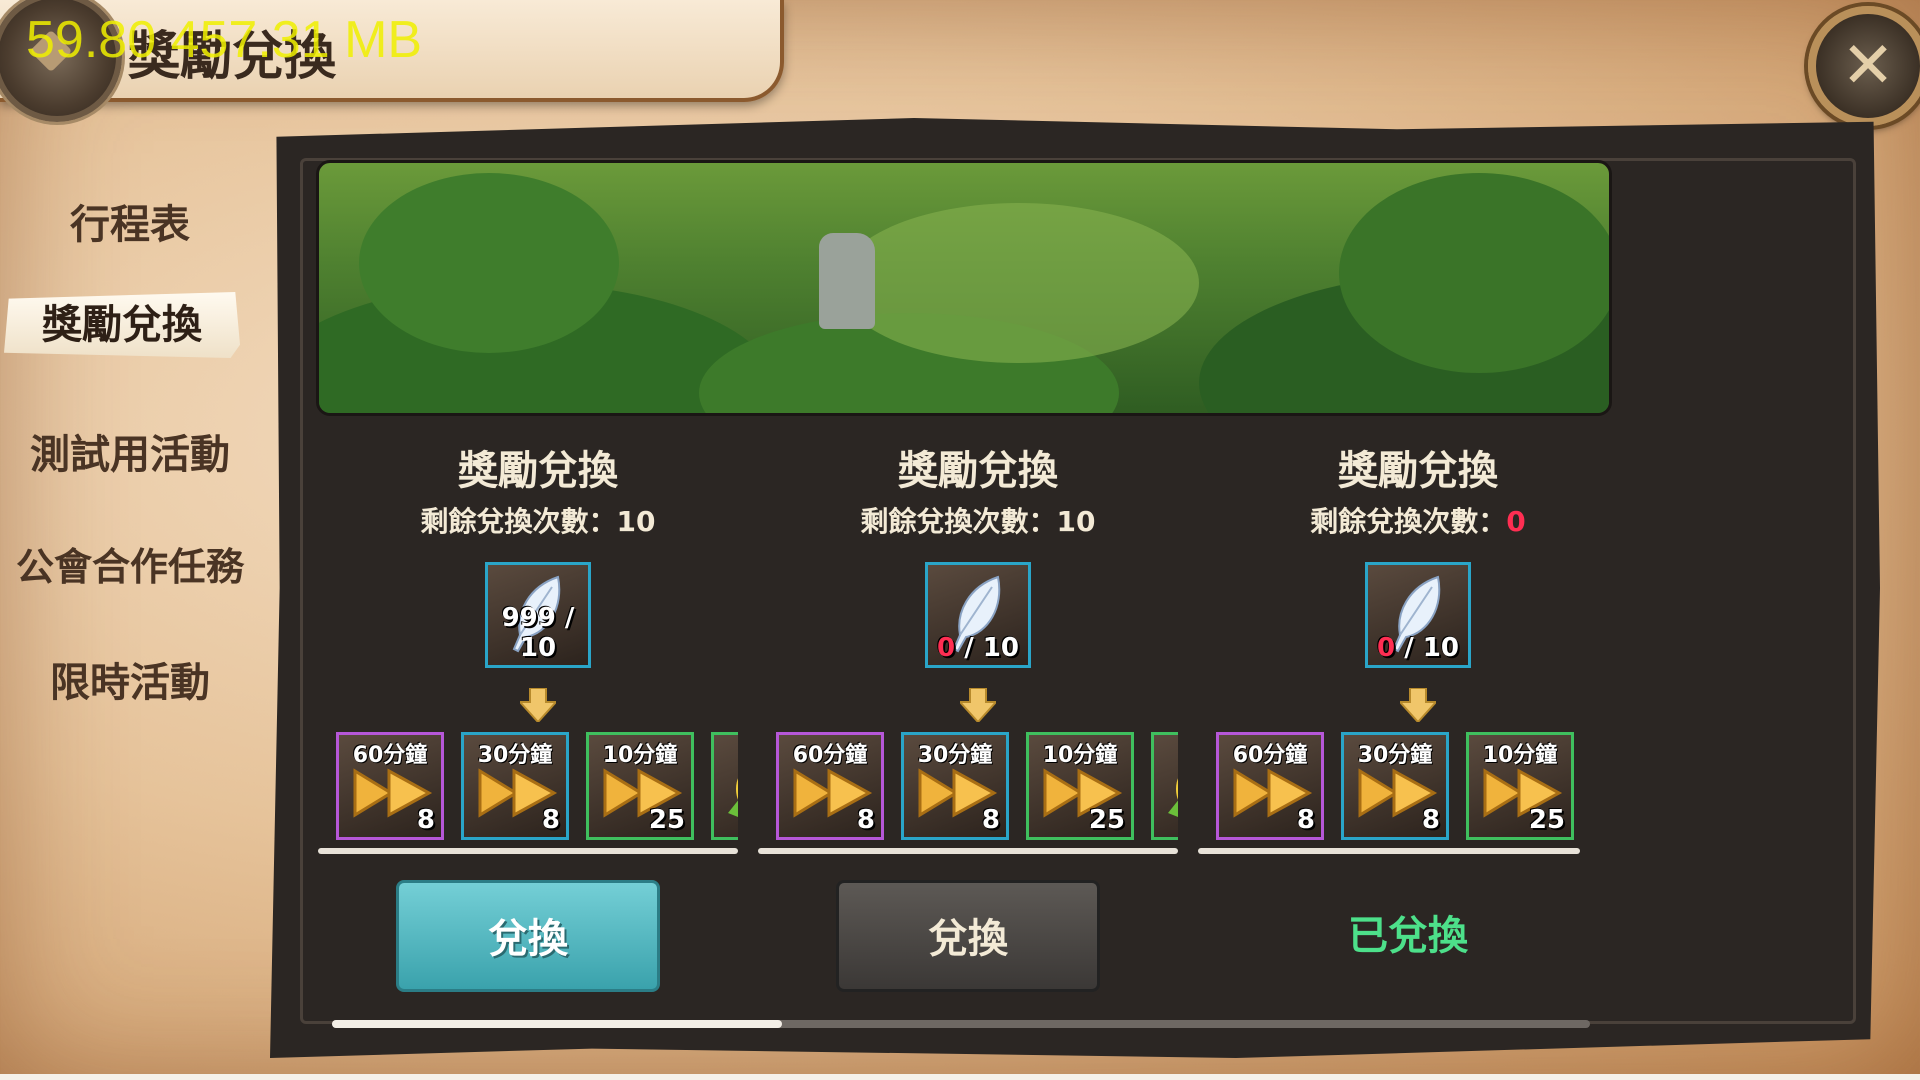 The height and width of the screenshot is (1080, 1920). I want to click on bottom-edge, so click(960, 1077).